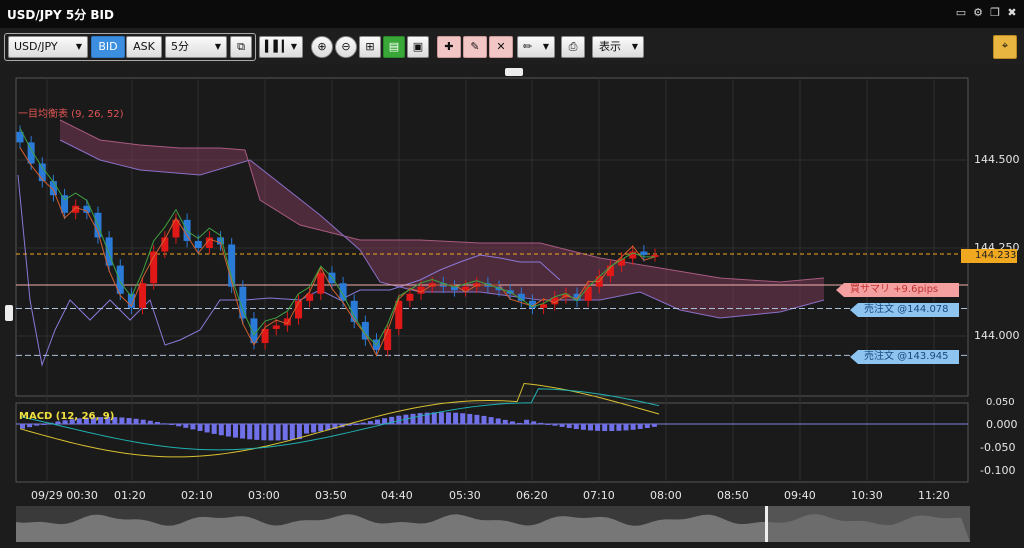 This screenshot has width=1024, height=548. I want to click on time-tick: 06:20, so click(532, 495).